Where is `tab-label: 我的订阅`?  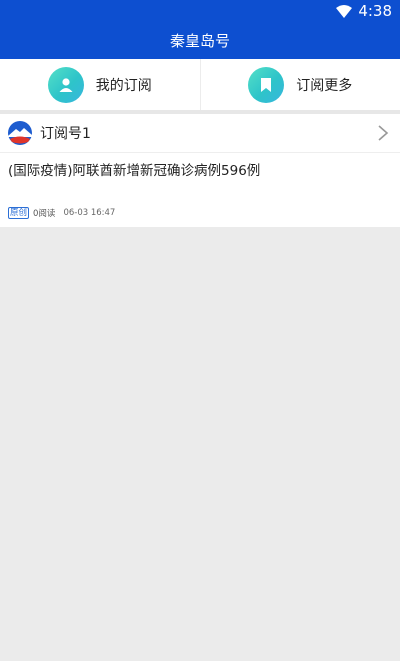
tab-label: 我的订阅 is located at coordinates (123, 85).